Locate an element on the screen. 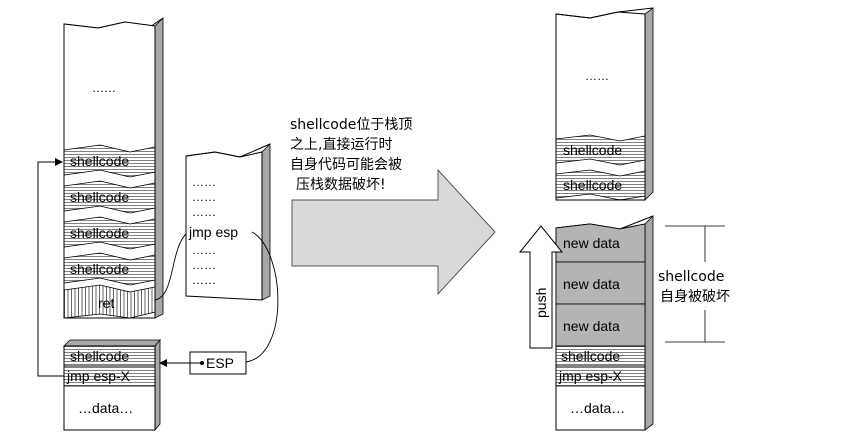 This screenshot has height=437, width=864. left-shellcode-cell-2: shellcode is located at coordinates (109, 197).